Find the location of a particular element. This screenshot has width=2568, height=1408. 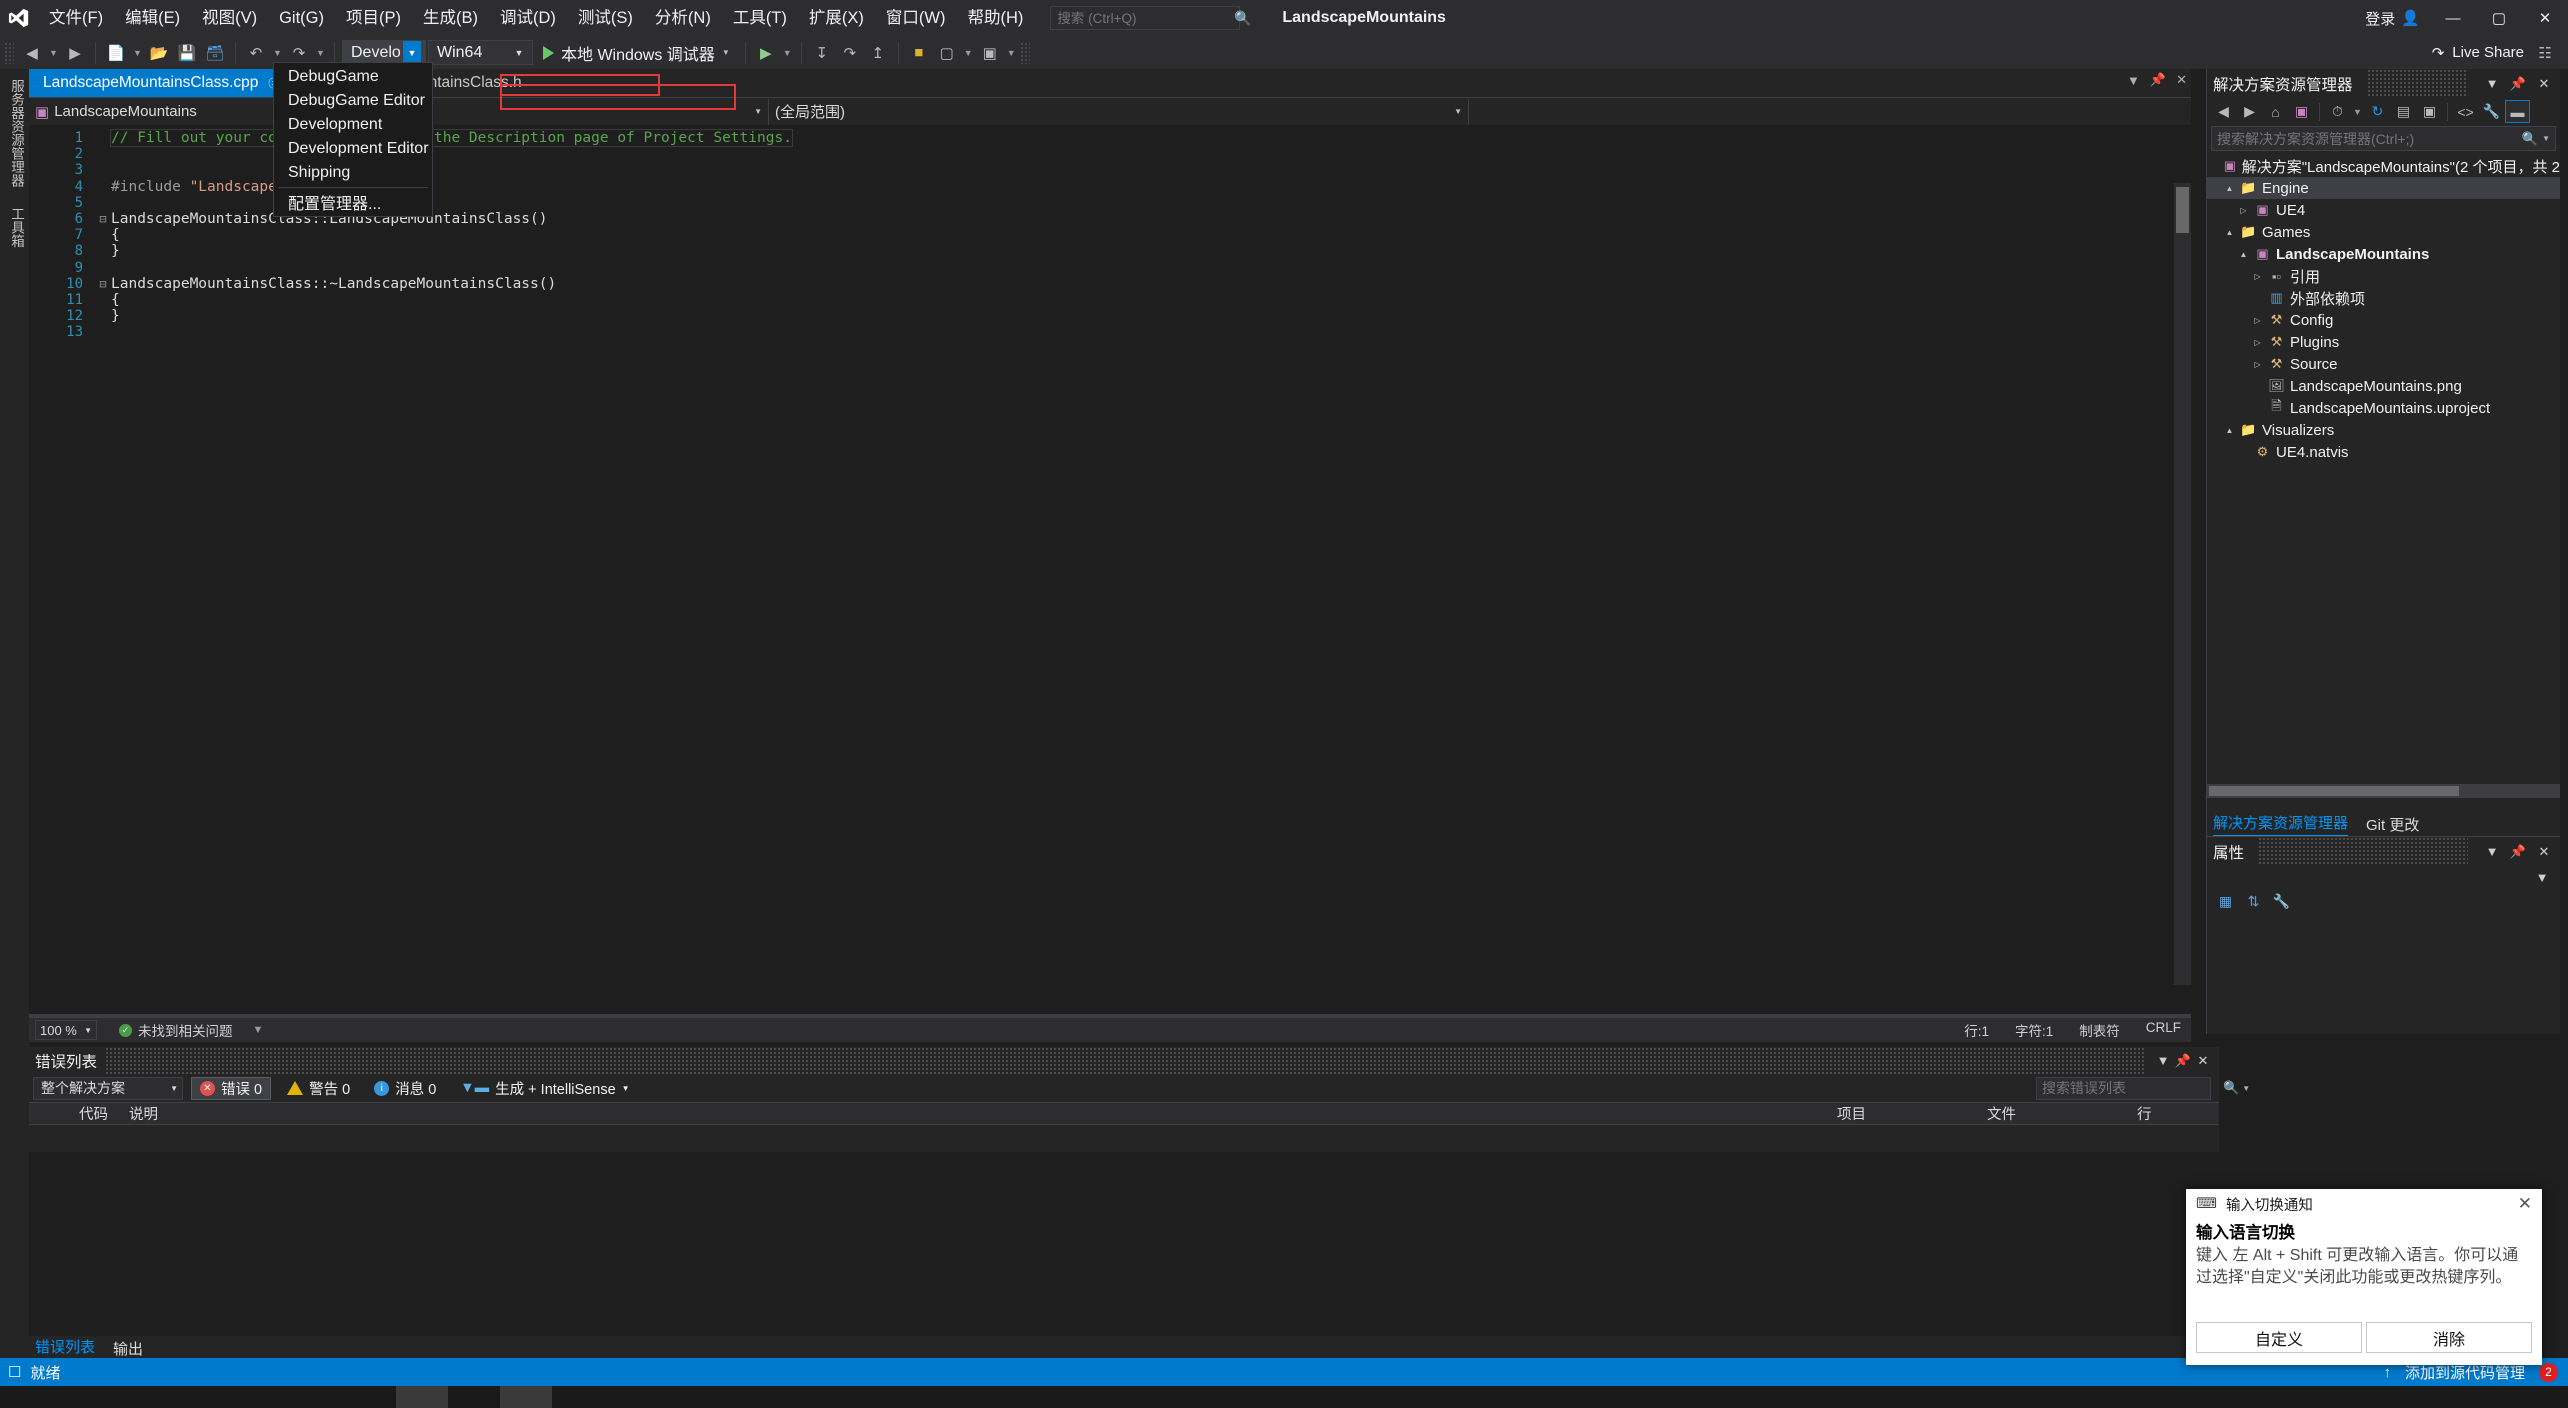

undo-icon: ↶ is located at coordinates (256, 53).